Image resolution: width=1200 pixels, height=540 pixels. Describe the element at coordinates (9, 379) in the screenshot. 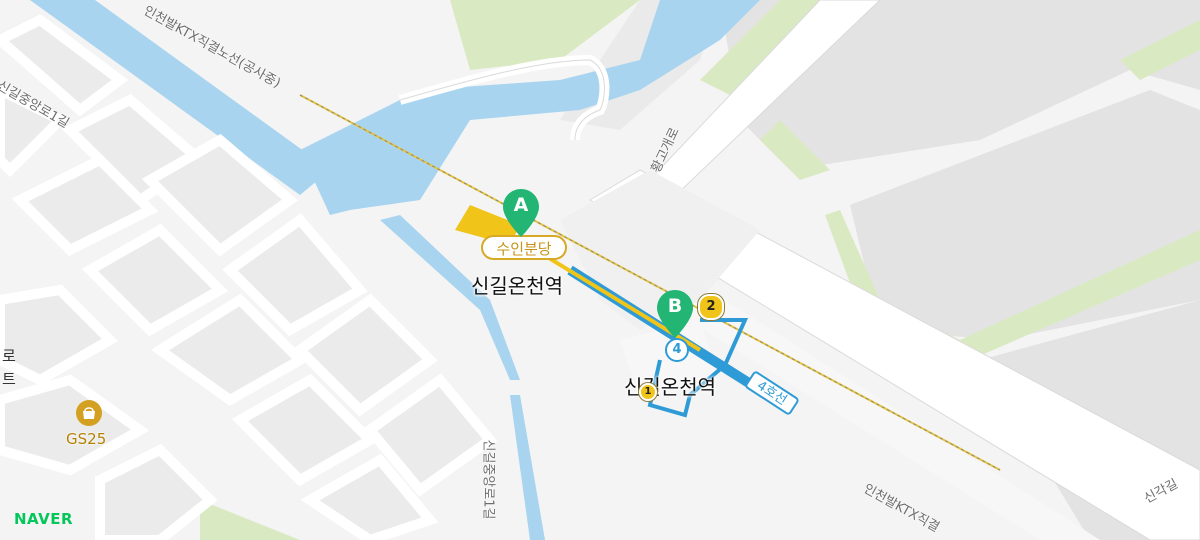

I see `edge-label-fragment-2: 트` at that location.